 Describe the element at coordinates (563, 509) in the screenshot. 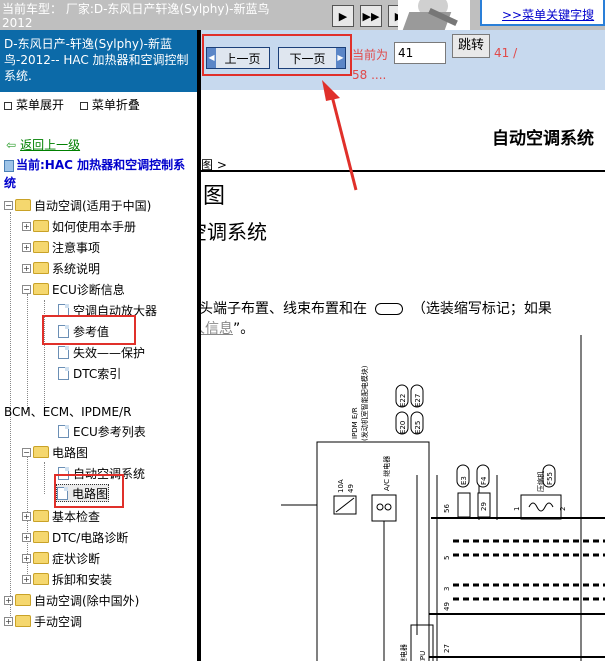

I see `svg-text: 2` at that location.